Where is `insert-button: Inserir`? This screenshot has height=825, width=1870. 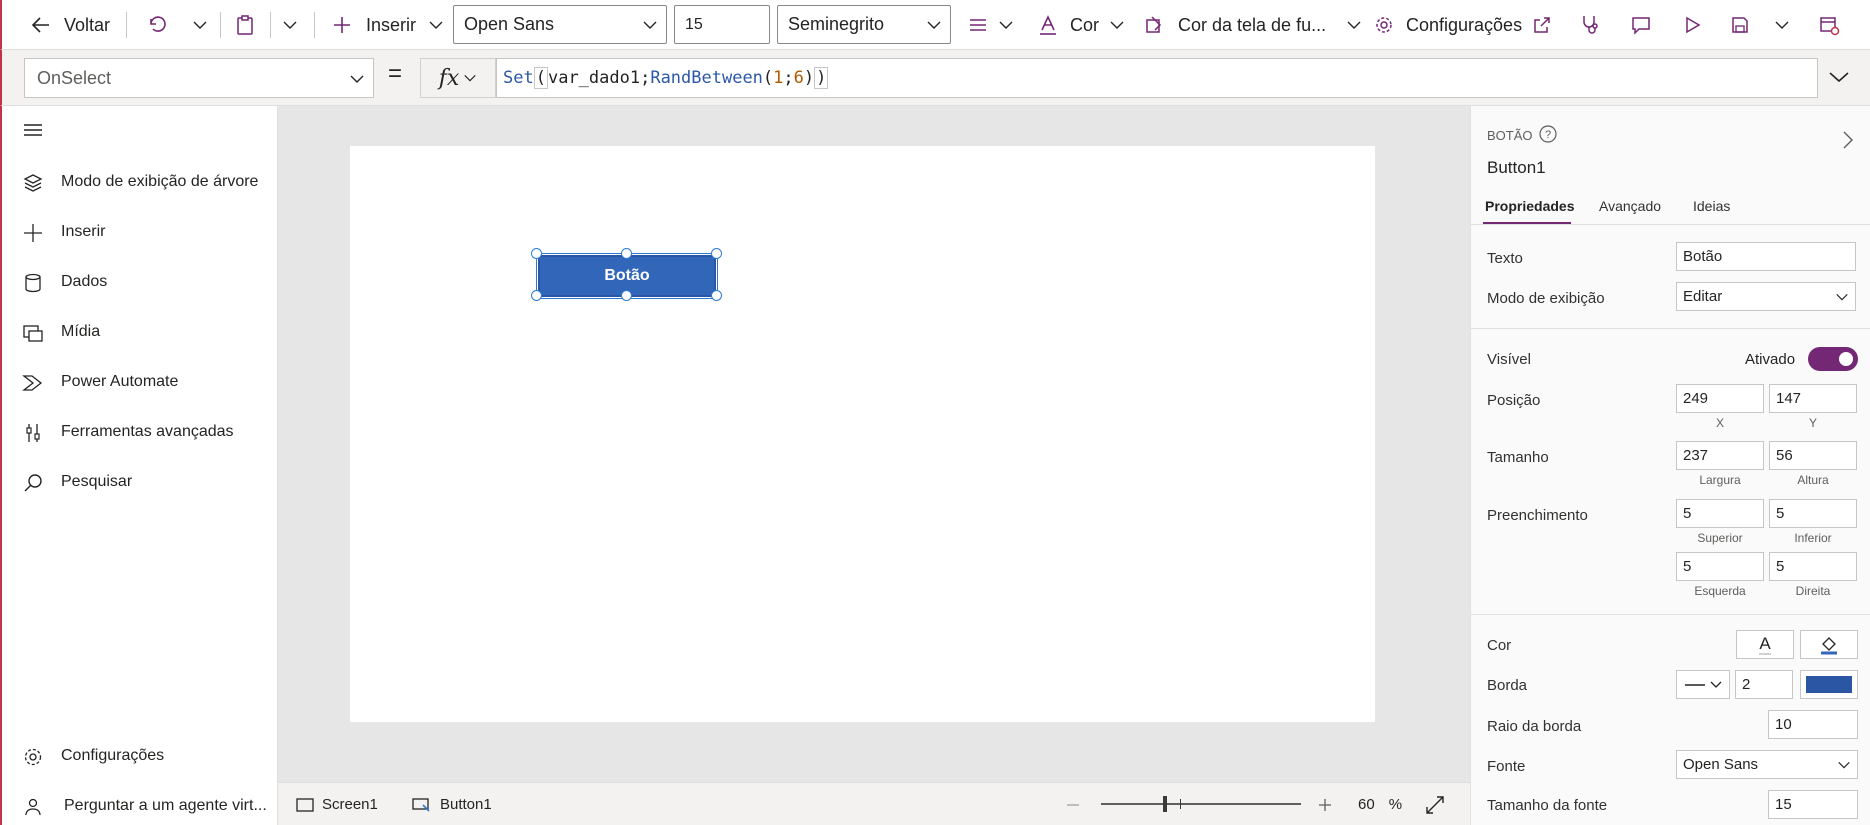
insert-button: Inserir is located at coordinates (388, 25).